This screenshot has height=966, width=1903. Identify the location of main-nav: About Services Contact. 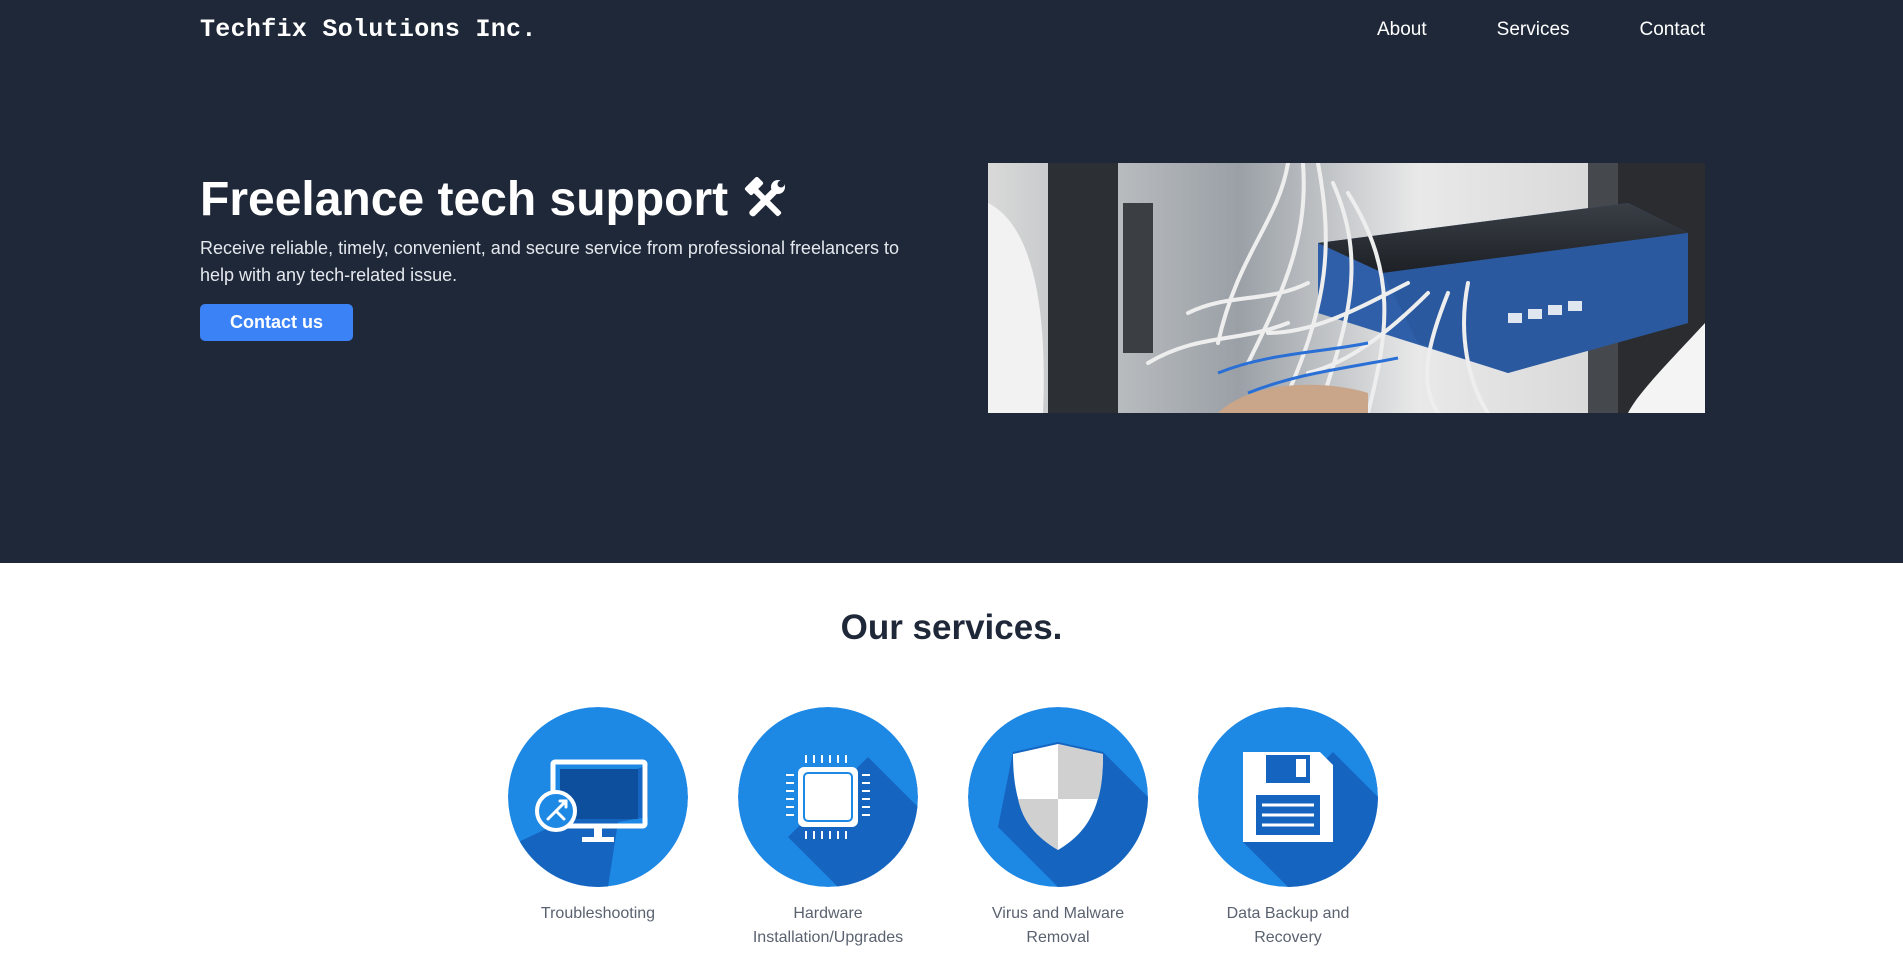
(1541, 30).